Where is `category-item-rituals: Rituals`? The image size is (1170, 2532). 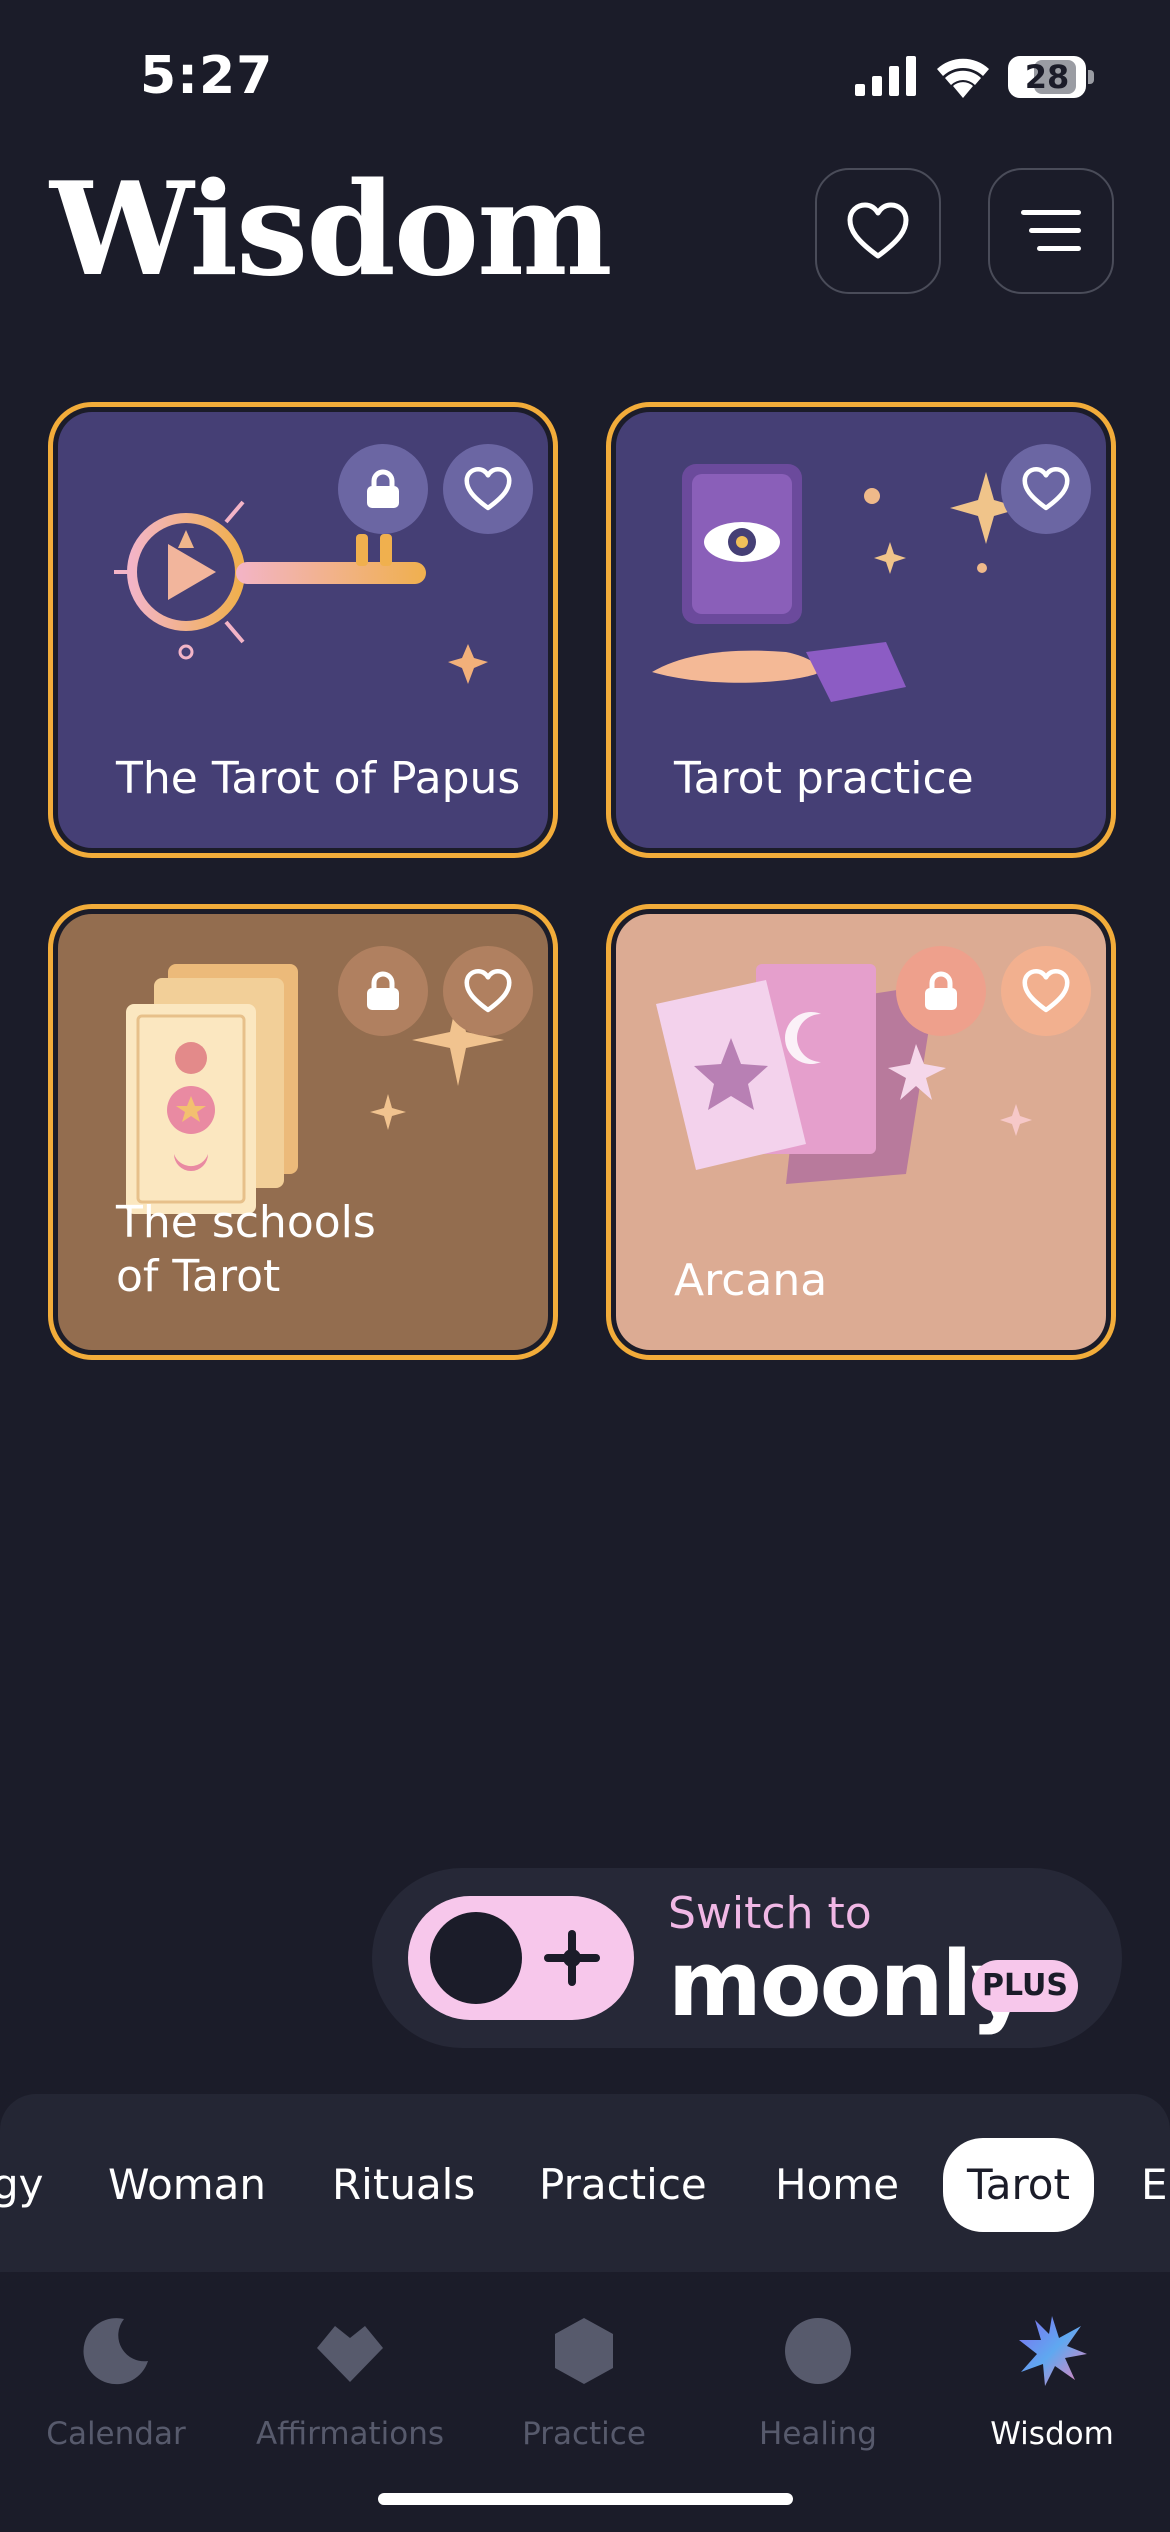
category-item-rituals: Rituals is located at coordinates (403, 2185).